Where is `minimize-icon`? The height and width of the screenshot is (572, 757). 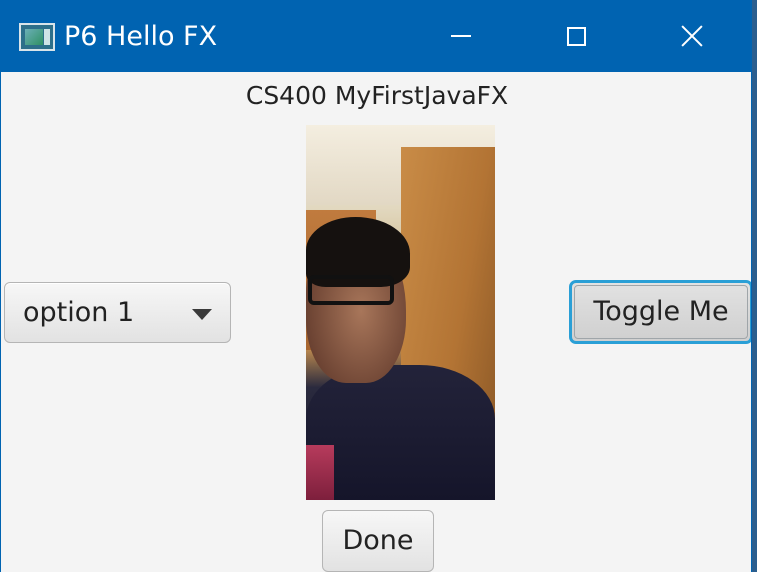 minimize-icon is located at coordinates (461, 36).